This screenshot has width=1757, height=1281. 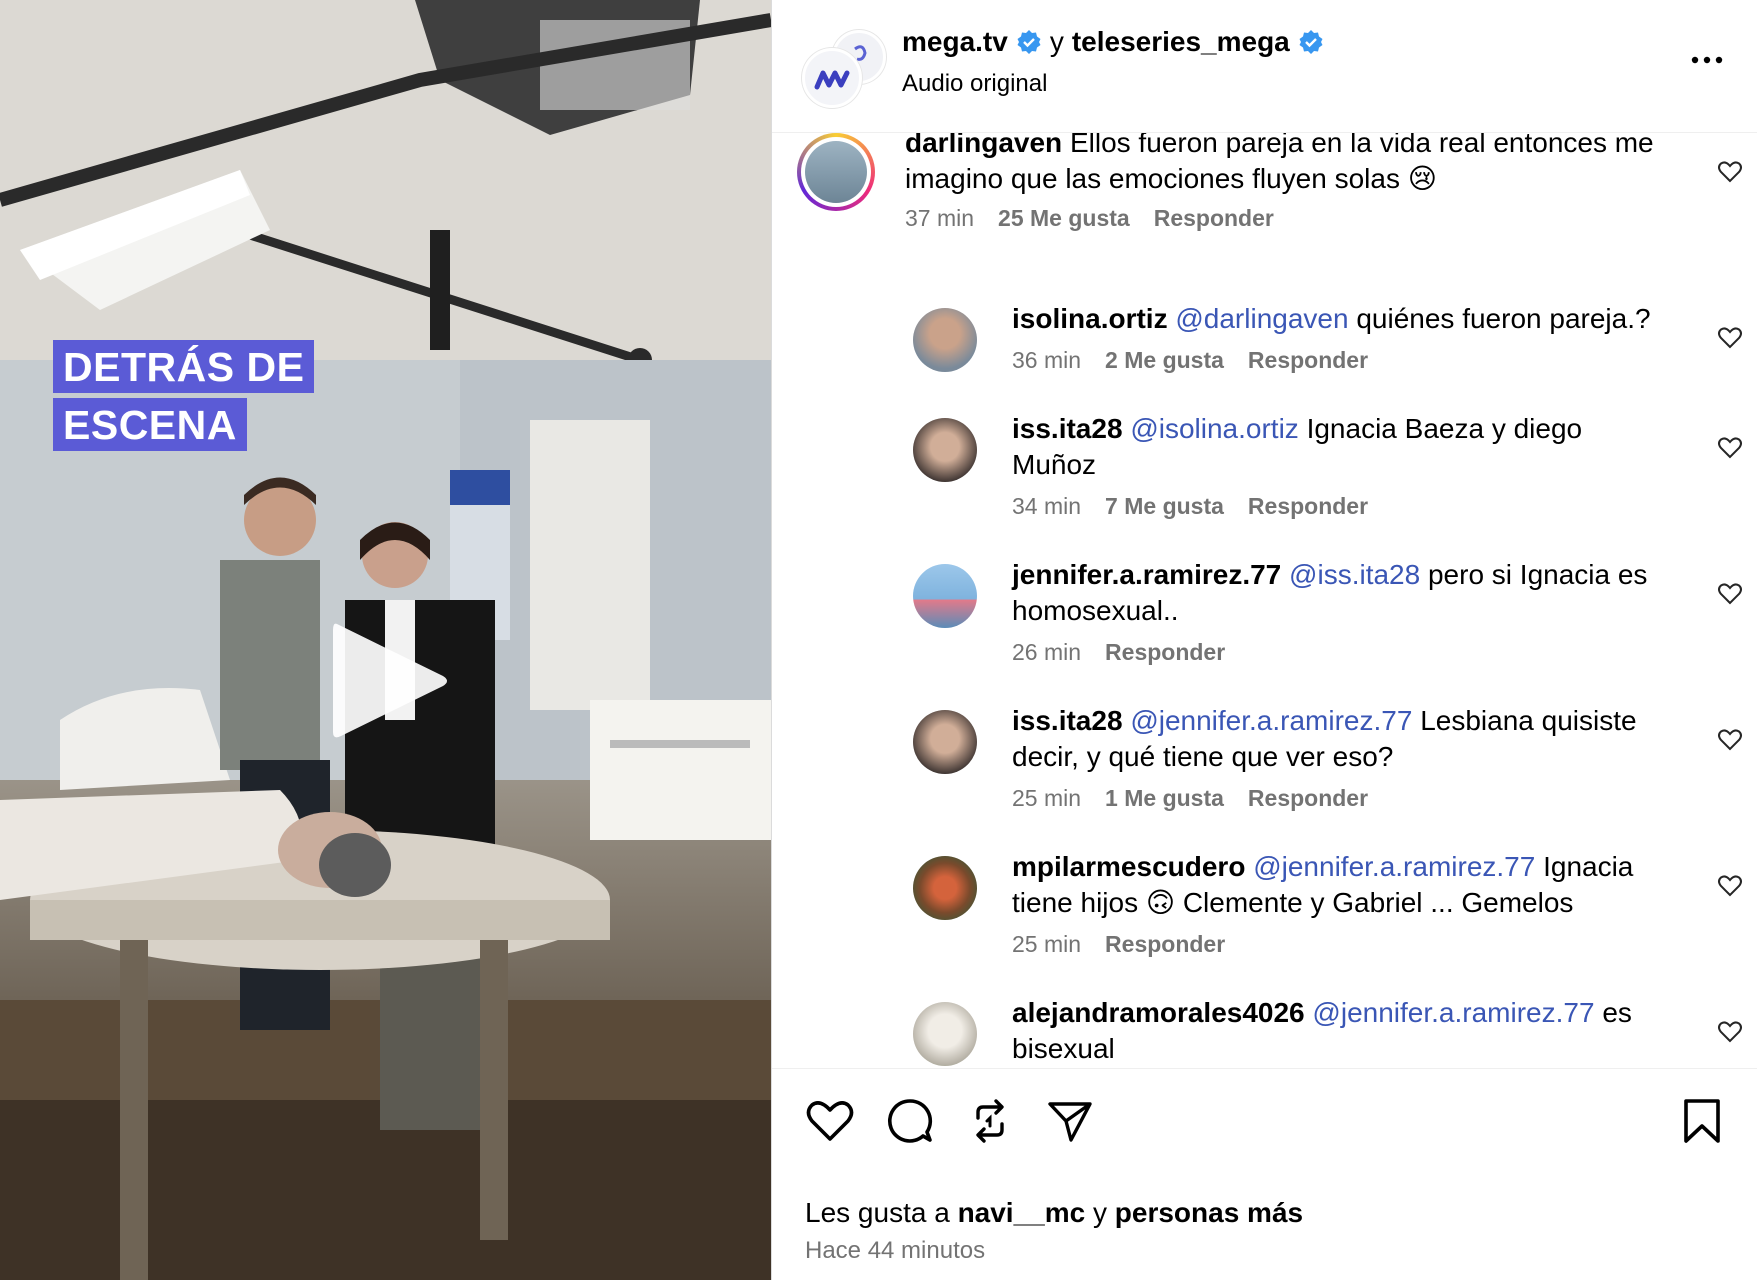 I want to click on post-authors: mega.tv y teleseries_mega, so click(x=1113, y=42).